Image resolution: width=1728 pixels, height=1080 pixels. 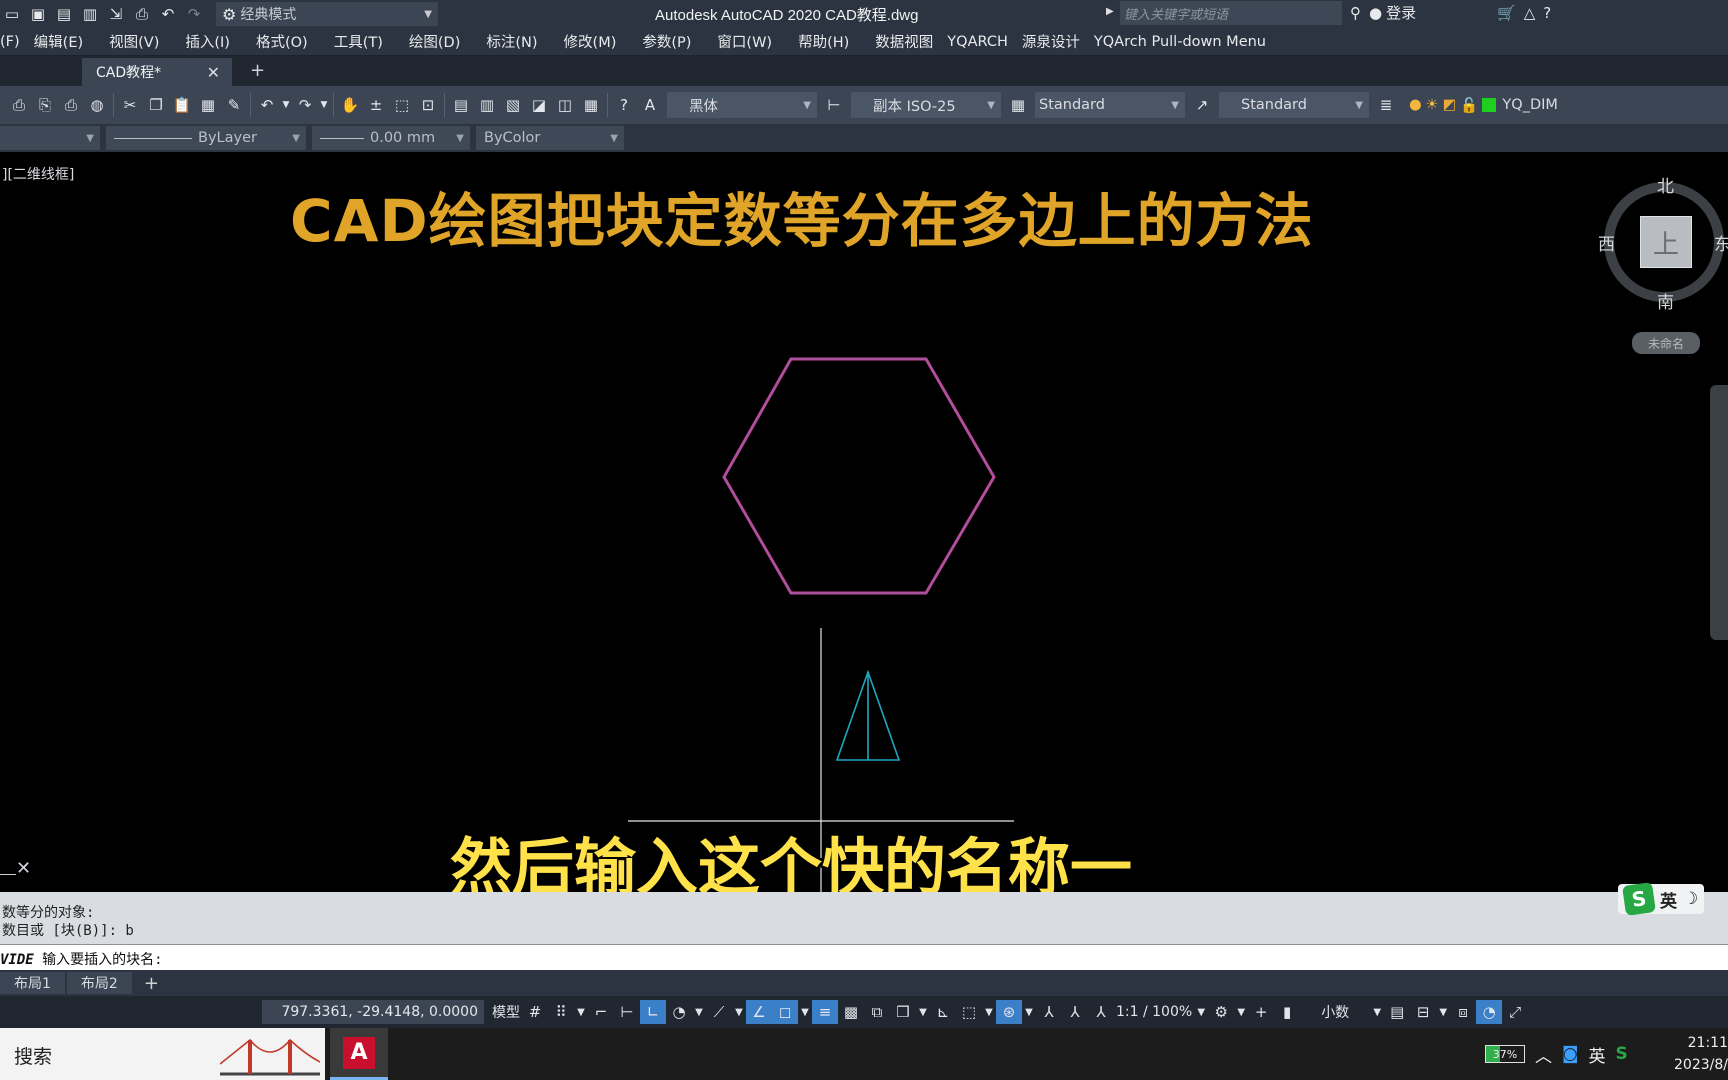 What do you see at coordinates (1009, 1012) in the screenshot?
I see `gizmo-icon: ⊛` at bounding box center [1009, 1012].